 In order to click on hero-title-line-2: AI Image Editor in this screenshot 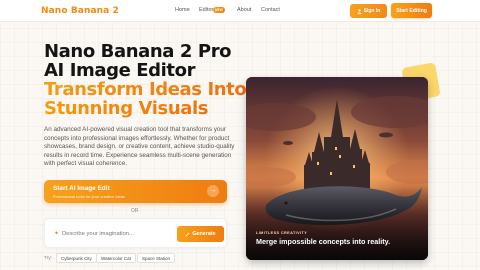, I will do `click(120, 70)`.